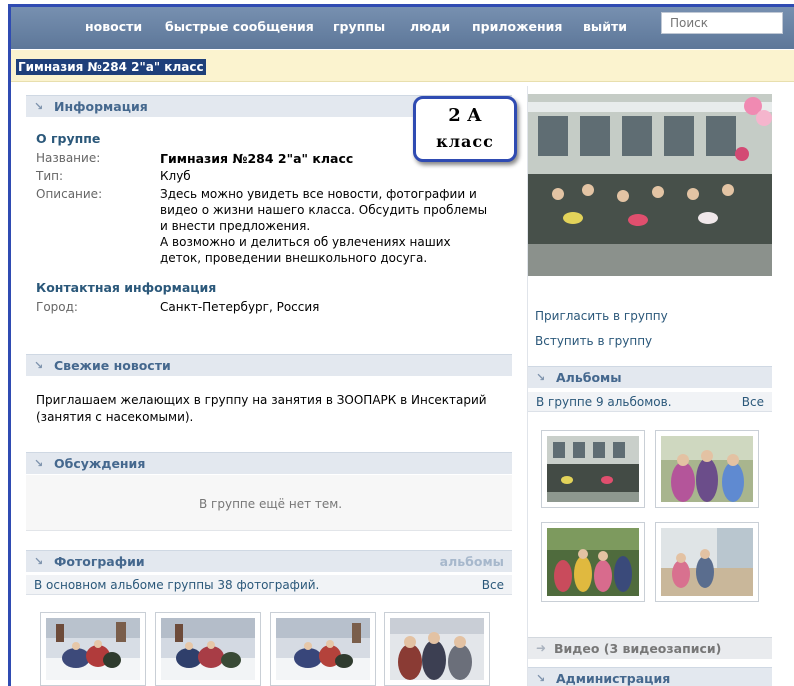 Image resolution: width=794 pixels, height=686 pixels. Describe the element at coordinates (269, 463) in the screenshot. I see `discussions-section-header: ↘ Обсуждения` at that location.